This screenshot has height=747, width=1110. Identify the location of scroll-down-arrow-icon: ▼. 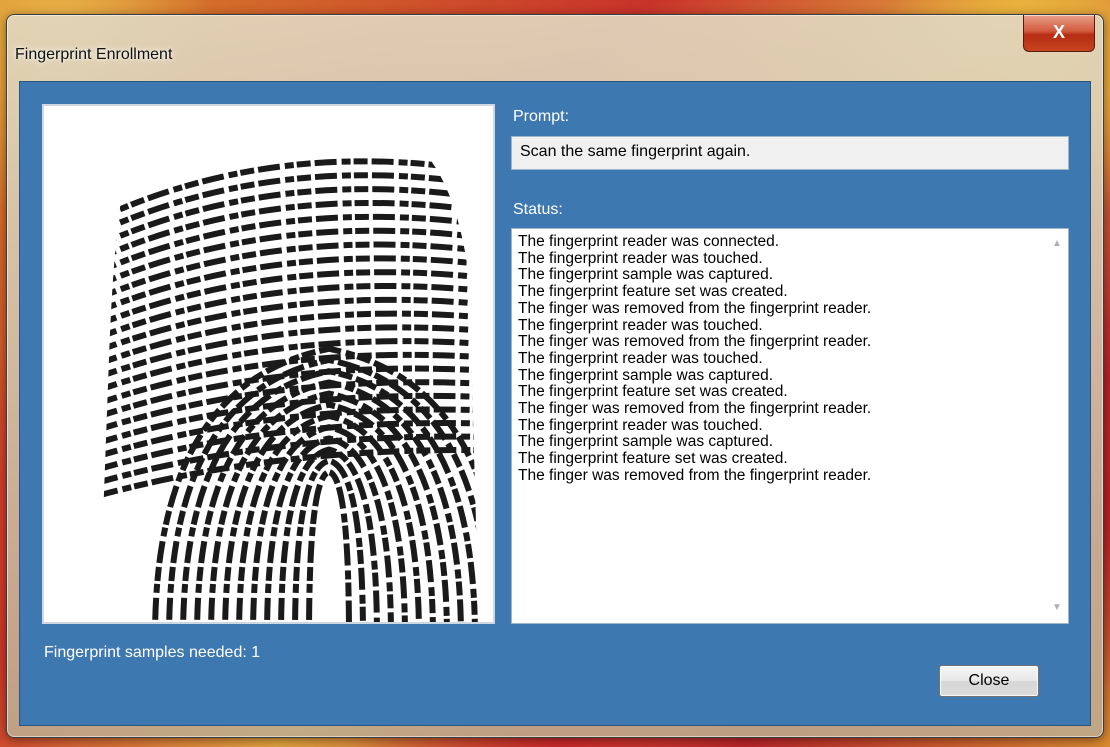
(1057, 608).